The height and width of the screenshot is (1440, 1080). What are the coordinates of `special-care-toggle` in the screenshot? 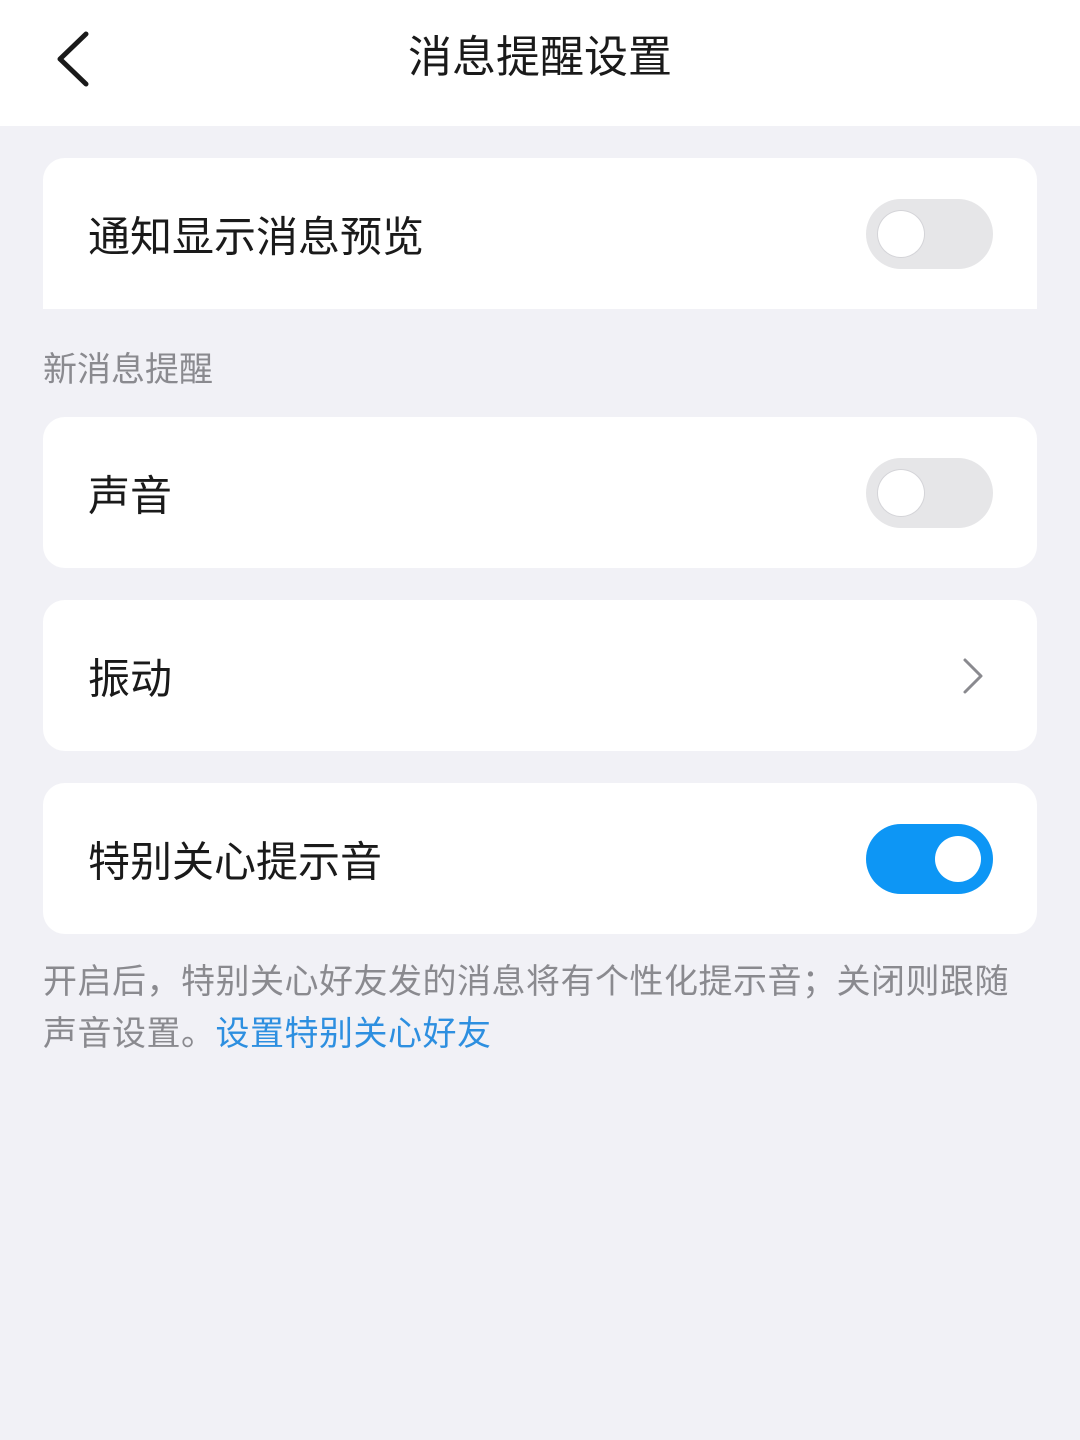 It's located at (929, 858).